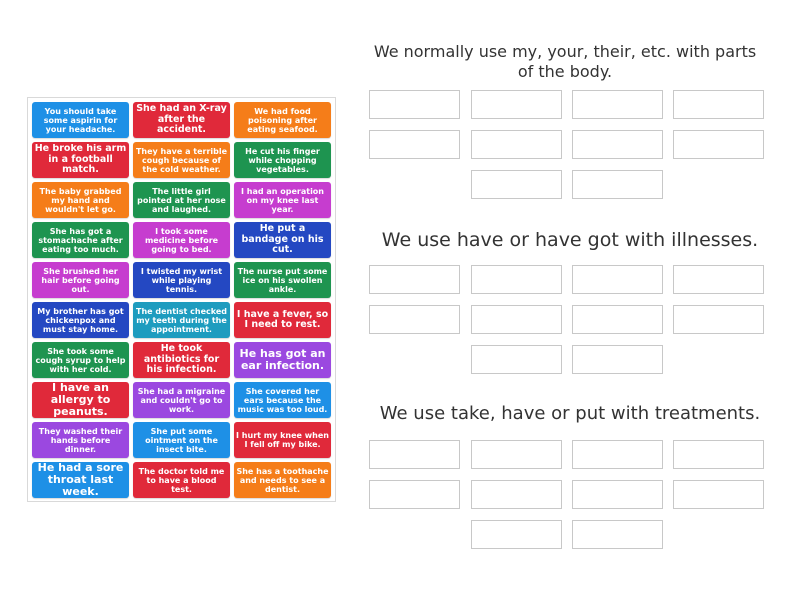 This screenshot has height=600, width=800. I want to click on card-x-ray: She had an X-ray after the accident., so click(181, 120).